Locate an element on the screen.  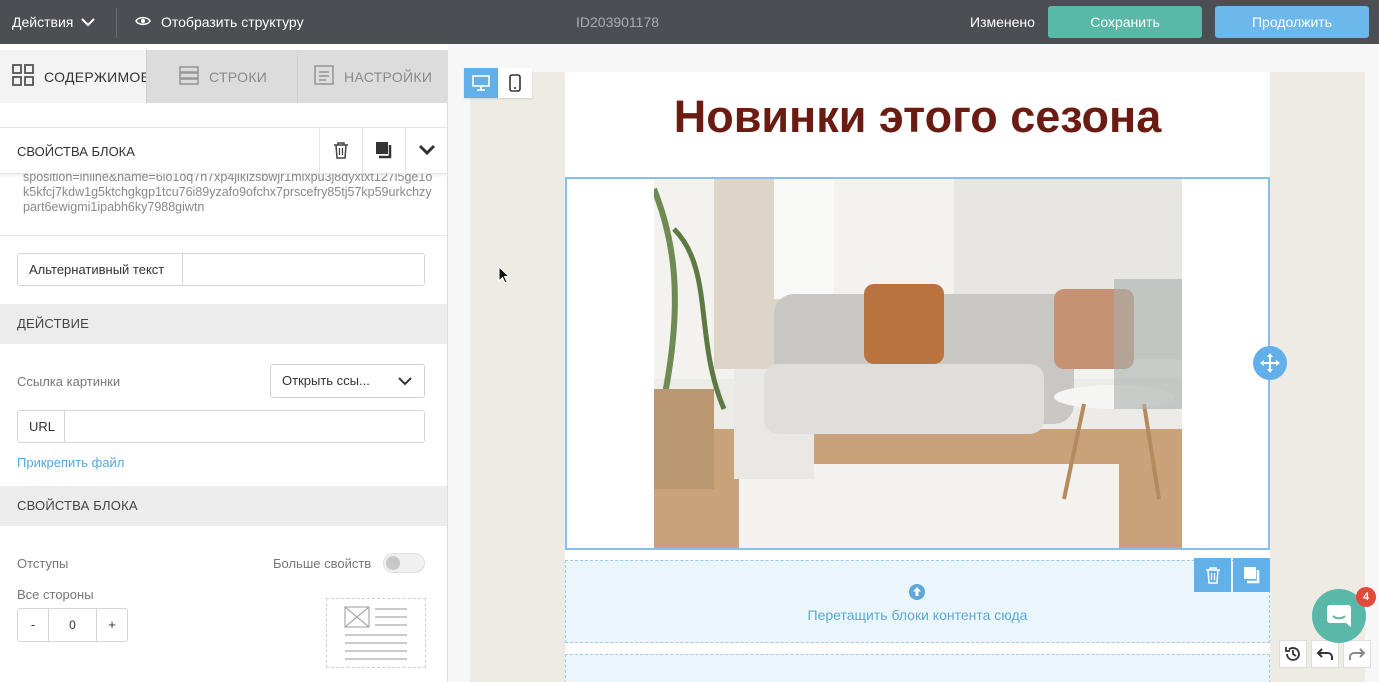
history-controls is located at coordinates (1325, 654).